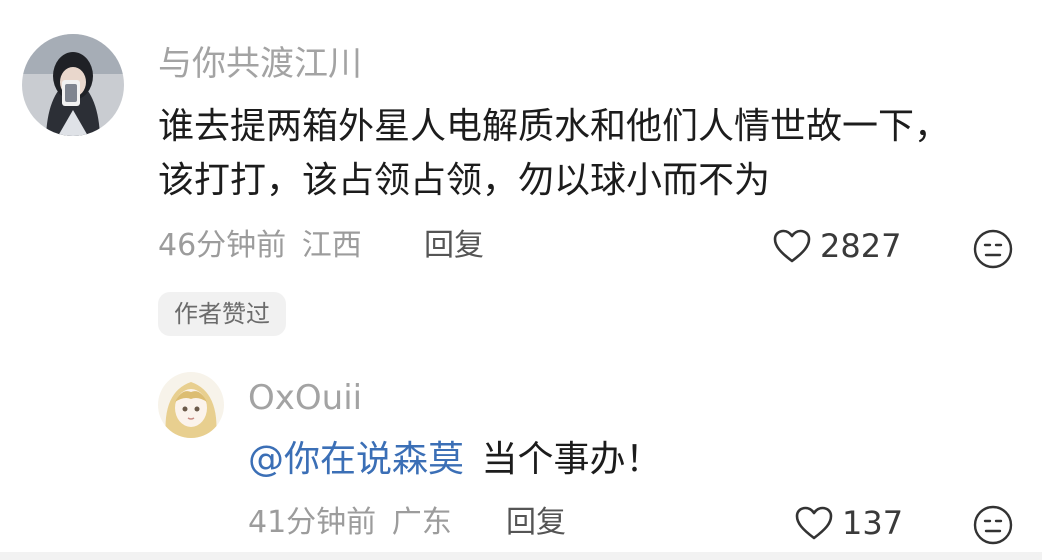 This screenshot has width=1042, height=560. I want to click on reply-text: @你在说森莫 当个事办！, so click(454, 460).